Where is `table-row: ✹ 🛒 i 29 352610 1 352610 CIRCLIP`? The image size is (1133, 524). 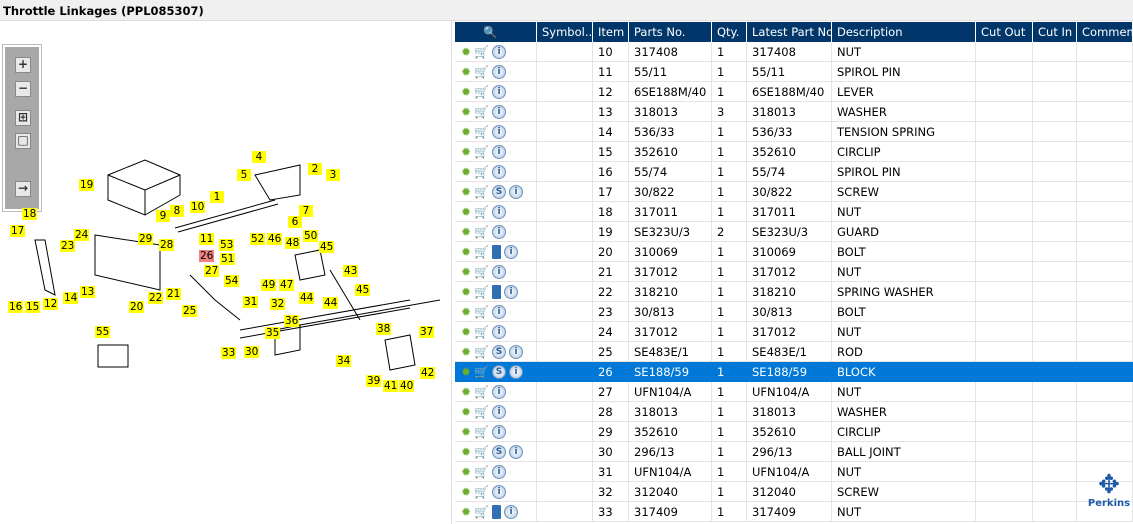 table-row: ✹ 🛒 i 29 352610 1 352610 CIRCLIP is located at coordinates (794, 432).